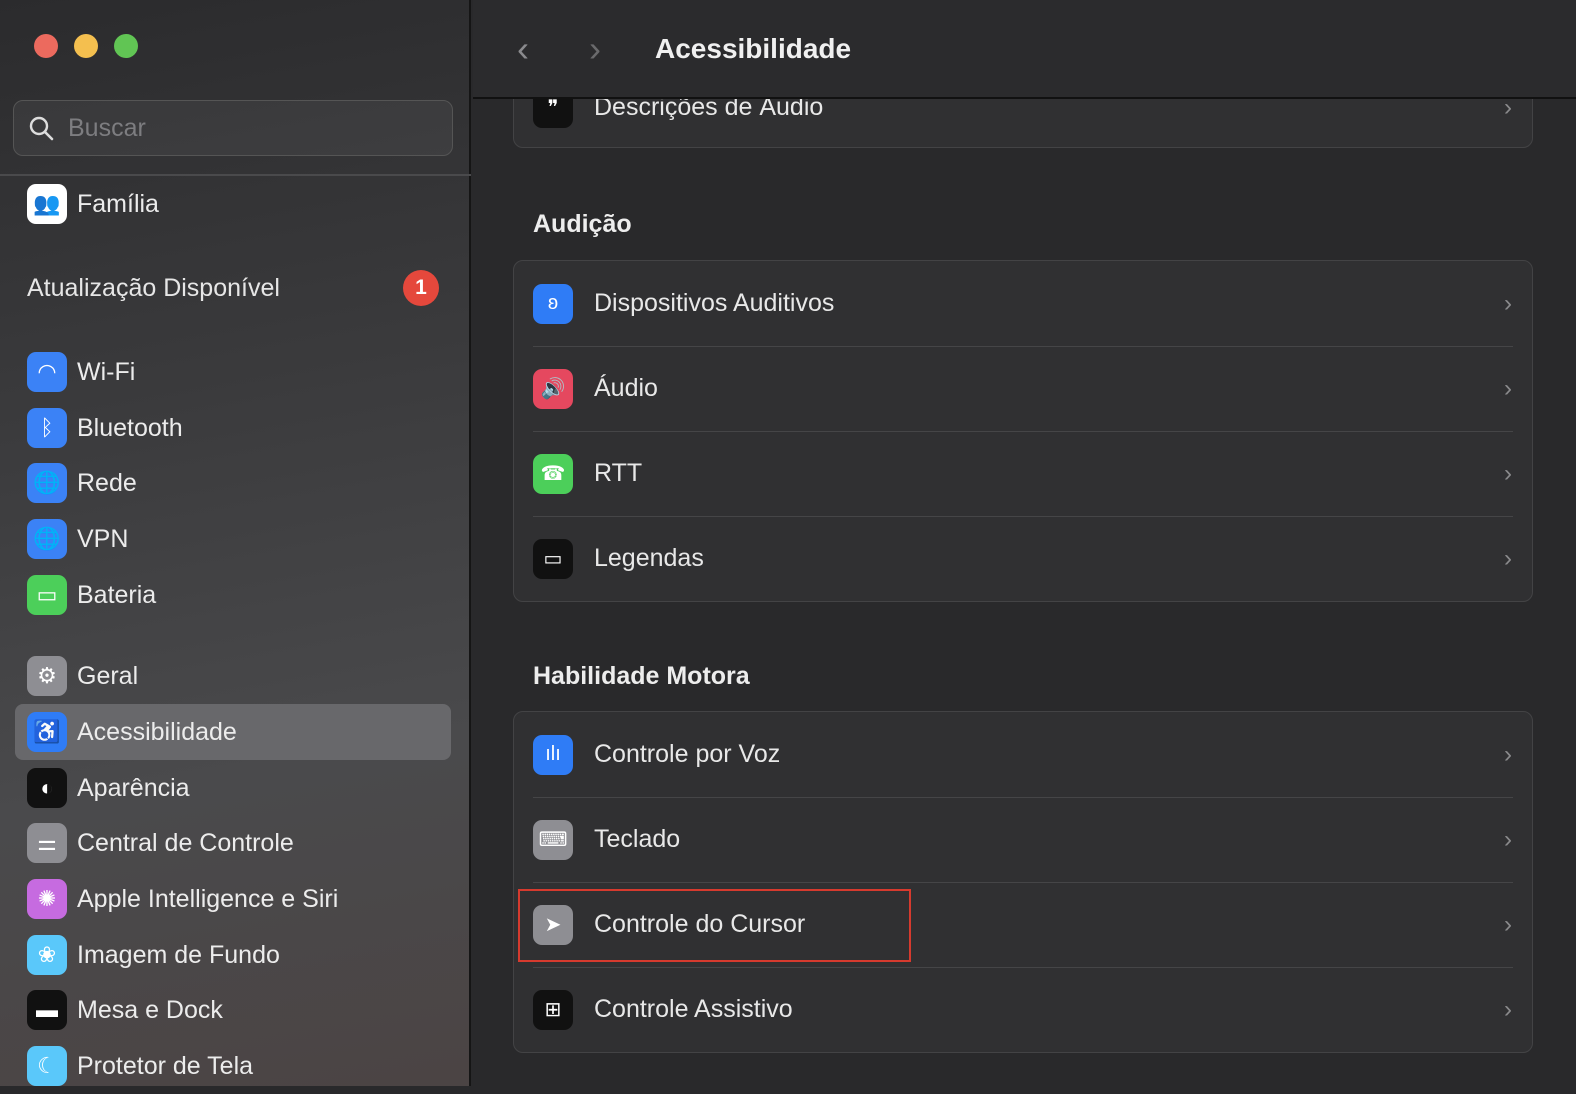  Describe the element at coordinates (47, 372) in the screenshot. I see `wifi-icon: ◠` at that location.